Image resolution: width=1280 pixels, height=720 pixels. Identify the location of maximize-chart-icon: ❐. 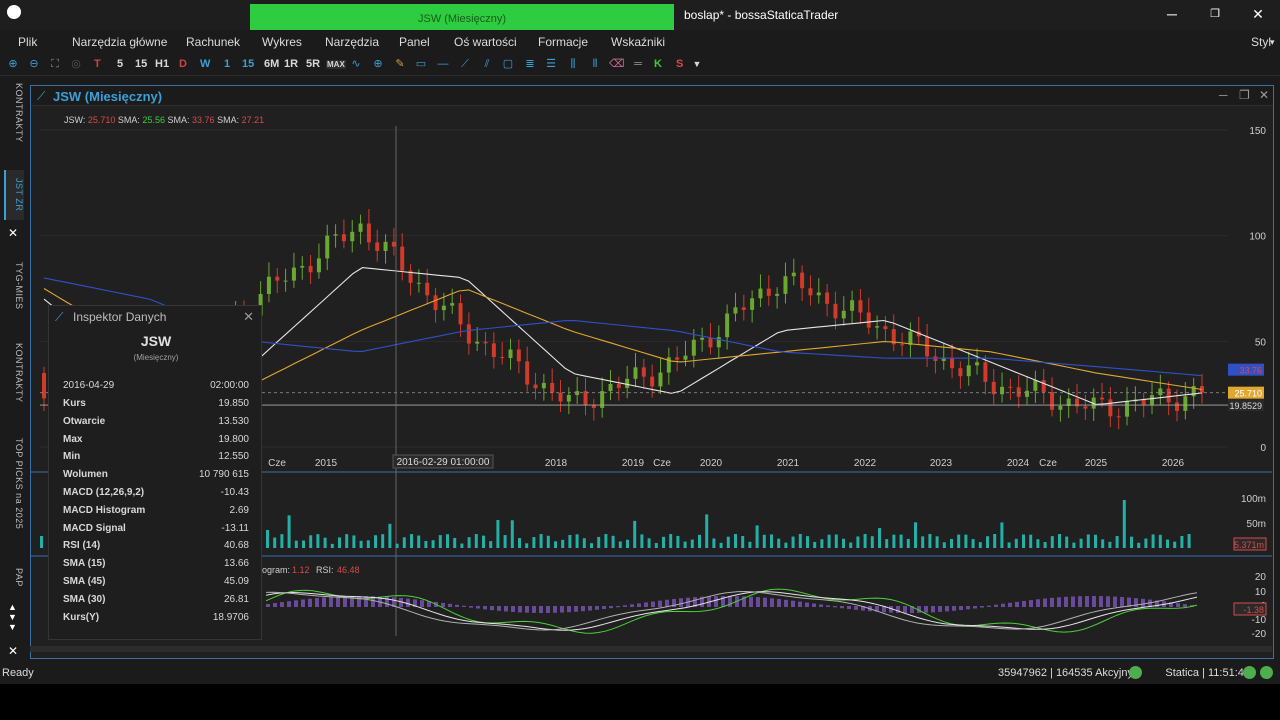
(1244, 95).